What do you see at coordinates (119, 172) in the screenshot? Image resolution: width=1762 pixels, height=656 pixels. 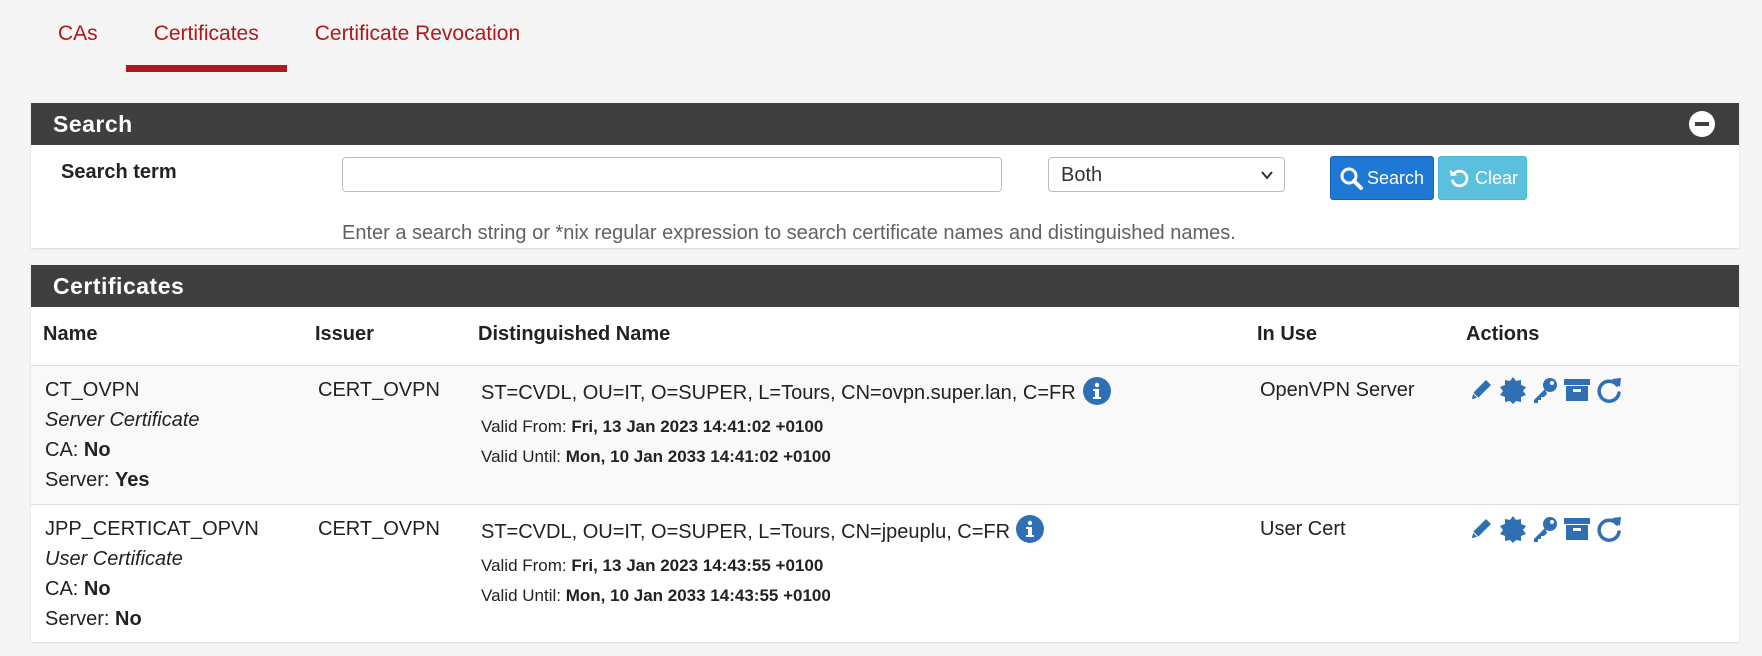 I see `search-term-label: Search term` at bounding box center [119, 172].